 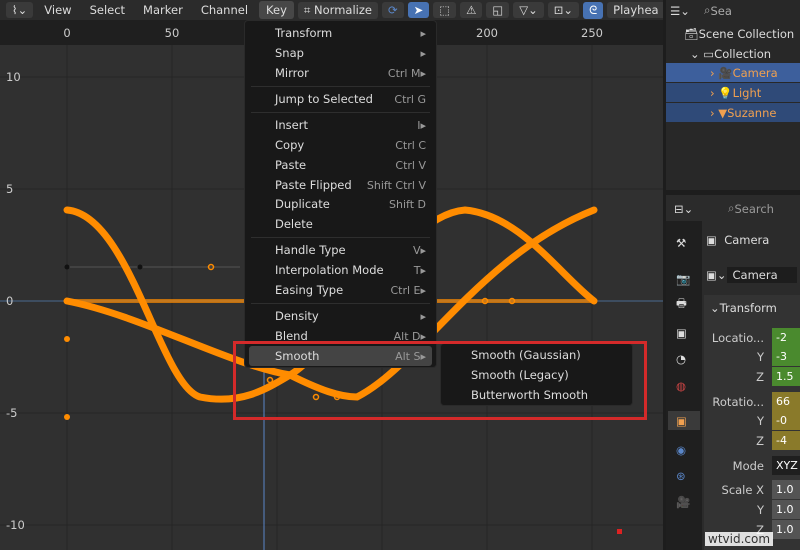 I want to click on value-label: 10, so click(x=13, y=77).